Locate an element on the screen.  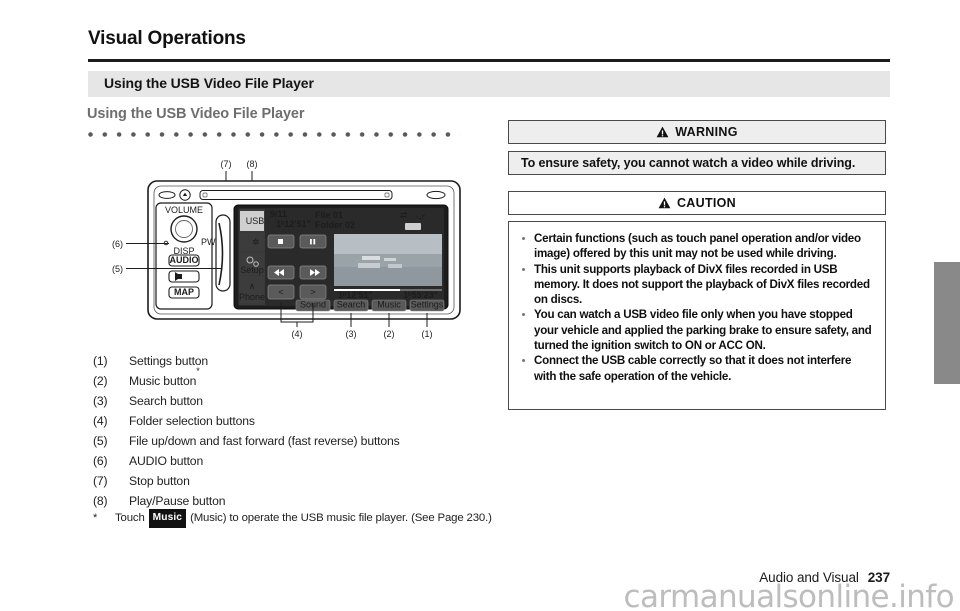
elapsed-time-top: 1ʰ12'51" is located at coordinates (293, 224).